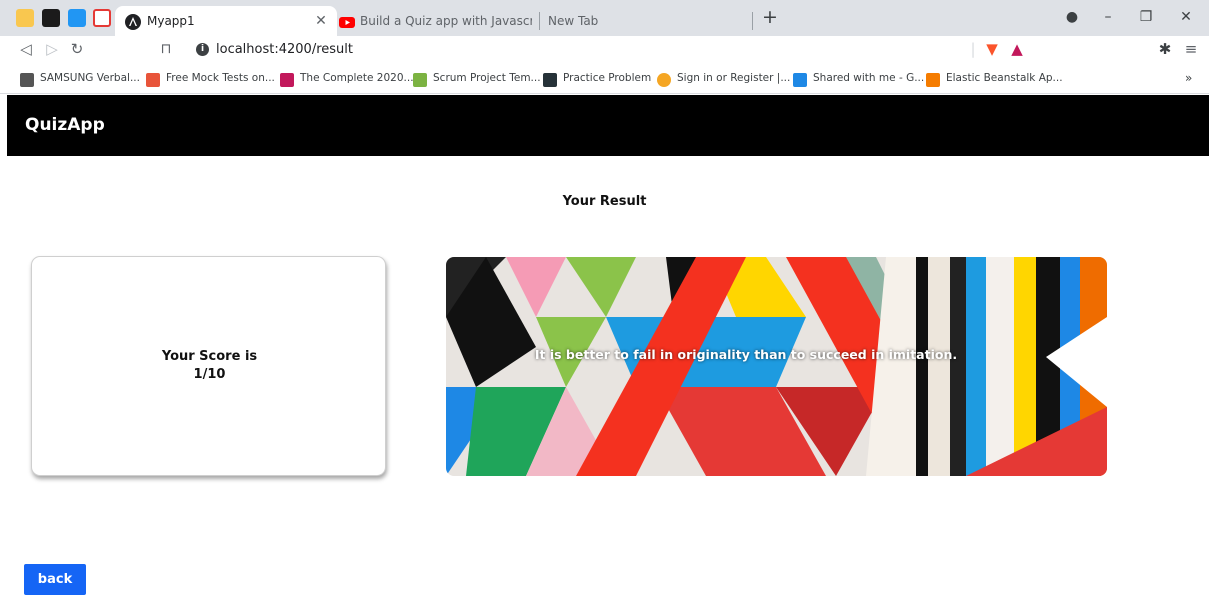 This screenshot has width=1209, height=595. I want to click on tab-myapp1: Myapp1 ✕, so click(226, 21).